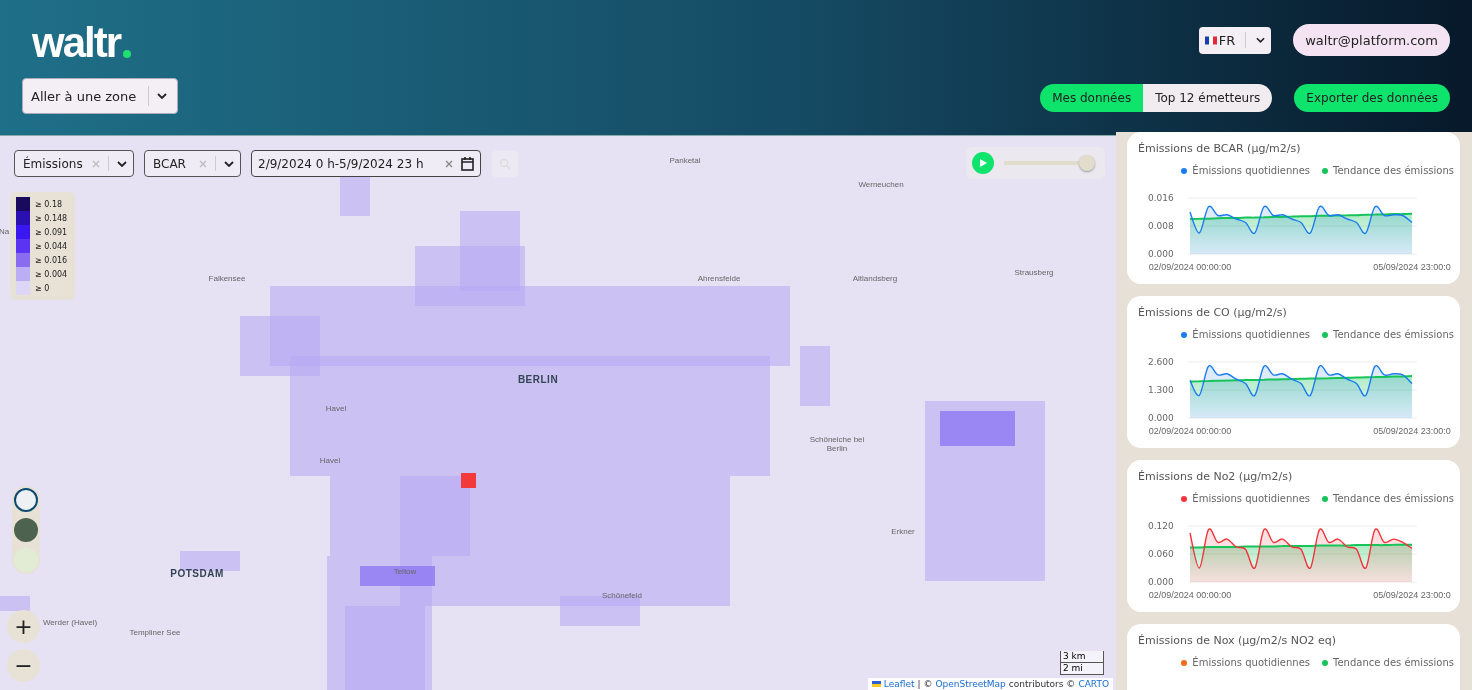  I want to click on scale-bar: 3 km, so click(1082, 657).